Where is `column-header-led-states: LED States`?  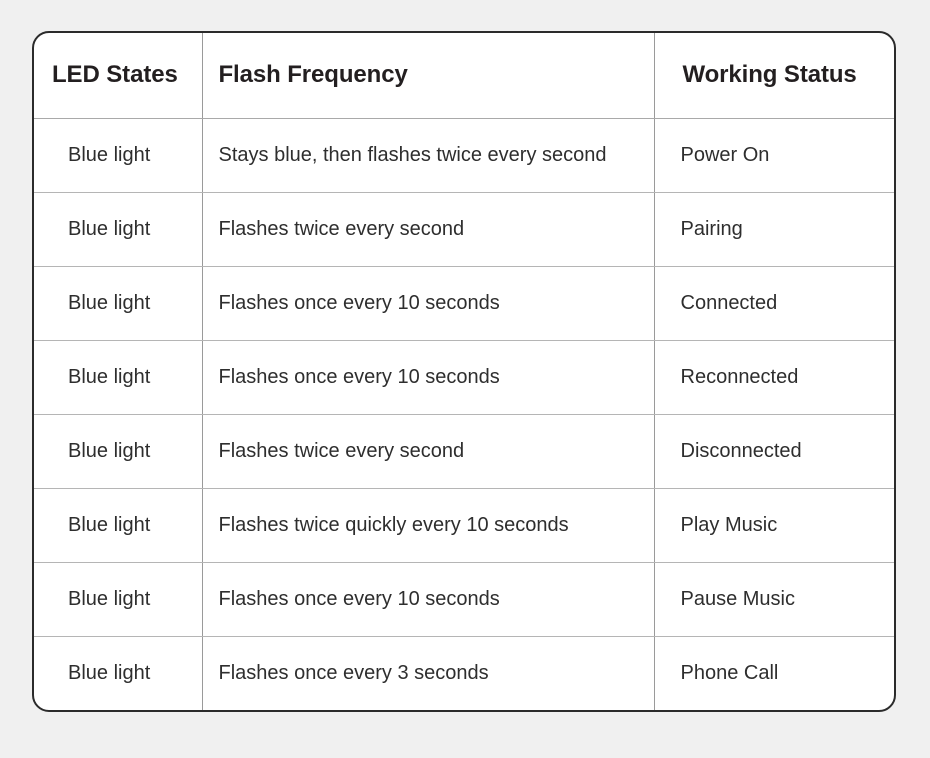 column-header-led-states: LED States is located at coordinates (118, 76).